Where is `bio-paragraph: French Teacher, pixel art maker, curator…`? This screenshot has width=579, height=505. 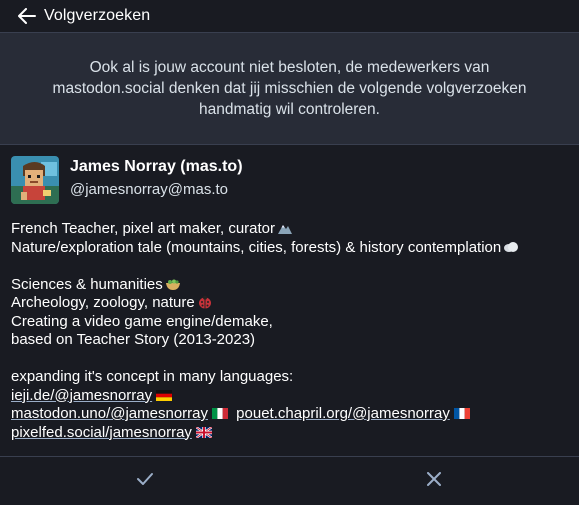
bio-paragraph: French Teacher, pixel art maker, curator… is located at coordinates (289, 238).